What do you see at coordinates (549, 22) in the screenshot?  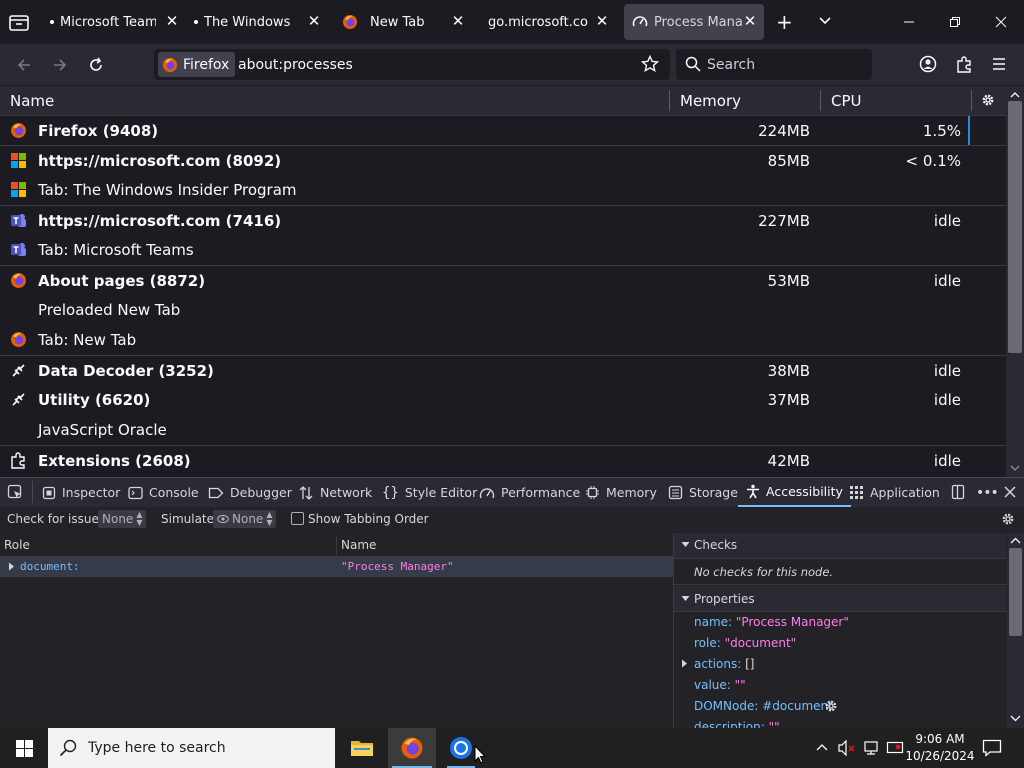 I see `tab-go-microsoft: go.microsoft.com/fw ✕` at bounding box center [549, 22].